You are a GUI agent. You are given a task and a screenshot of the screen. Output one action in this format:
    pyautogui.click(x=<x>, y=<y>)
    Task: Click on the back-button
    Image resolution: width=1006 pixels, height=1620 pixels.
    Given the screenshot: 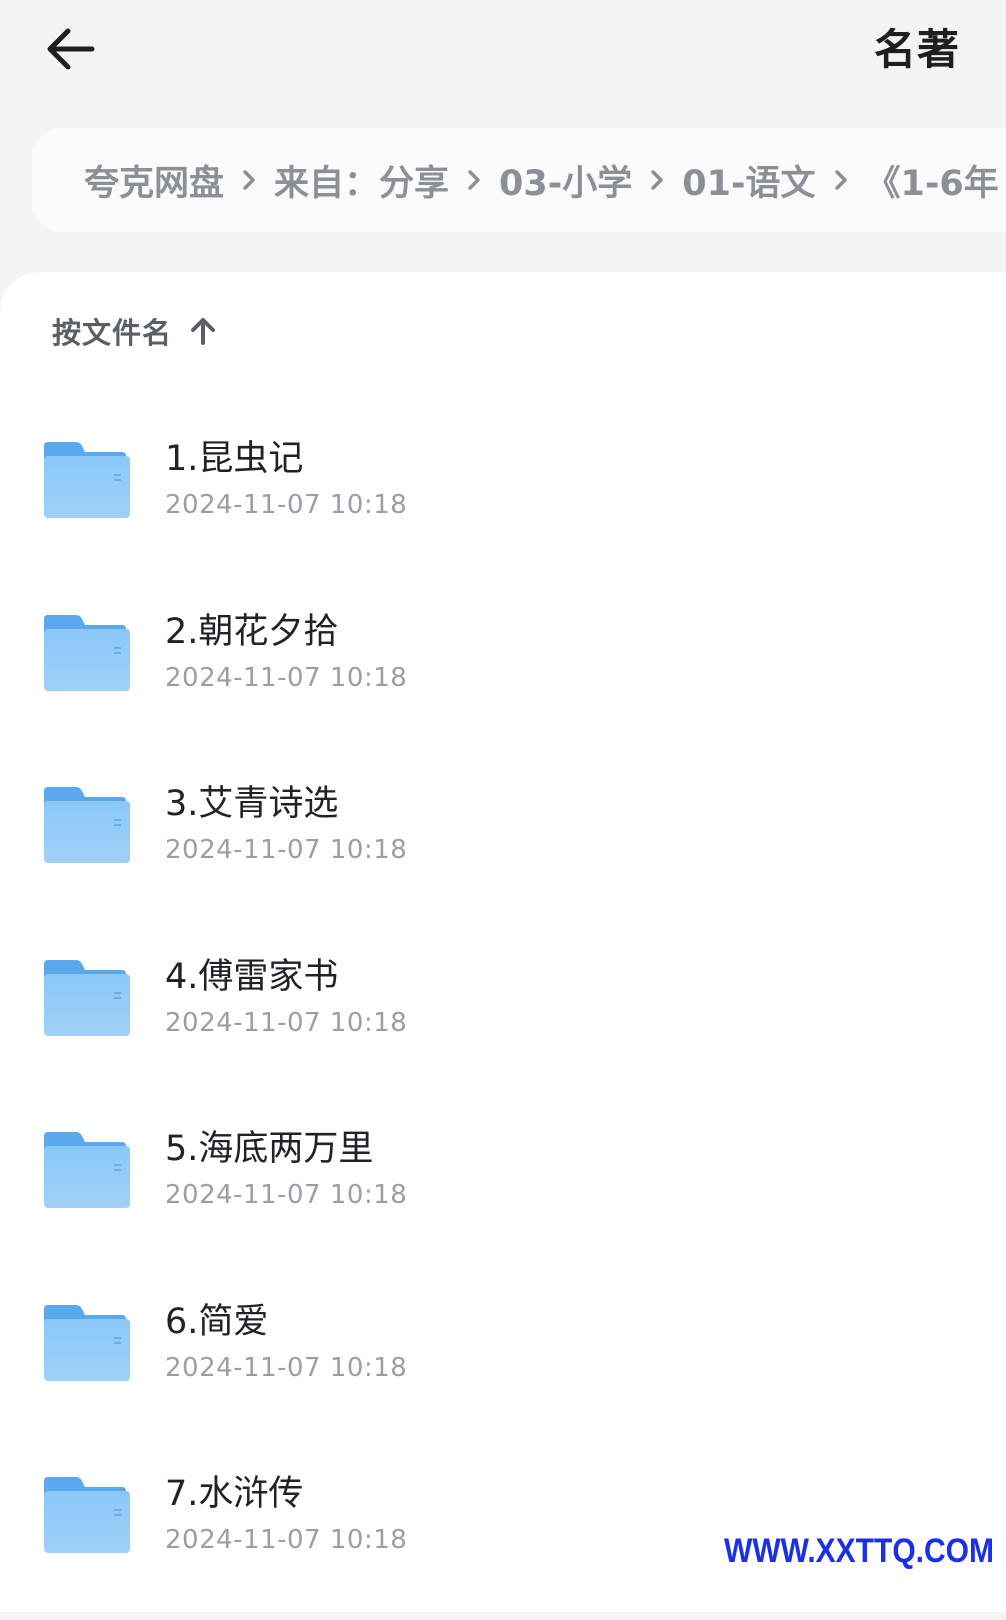 What is the action you would take?
    pyautogui.click(x=70, y=49)
    